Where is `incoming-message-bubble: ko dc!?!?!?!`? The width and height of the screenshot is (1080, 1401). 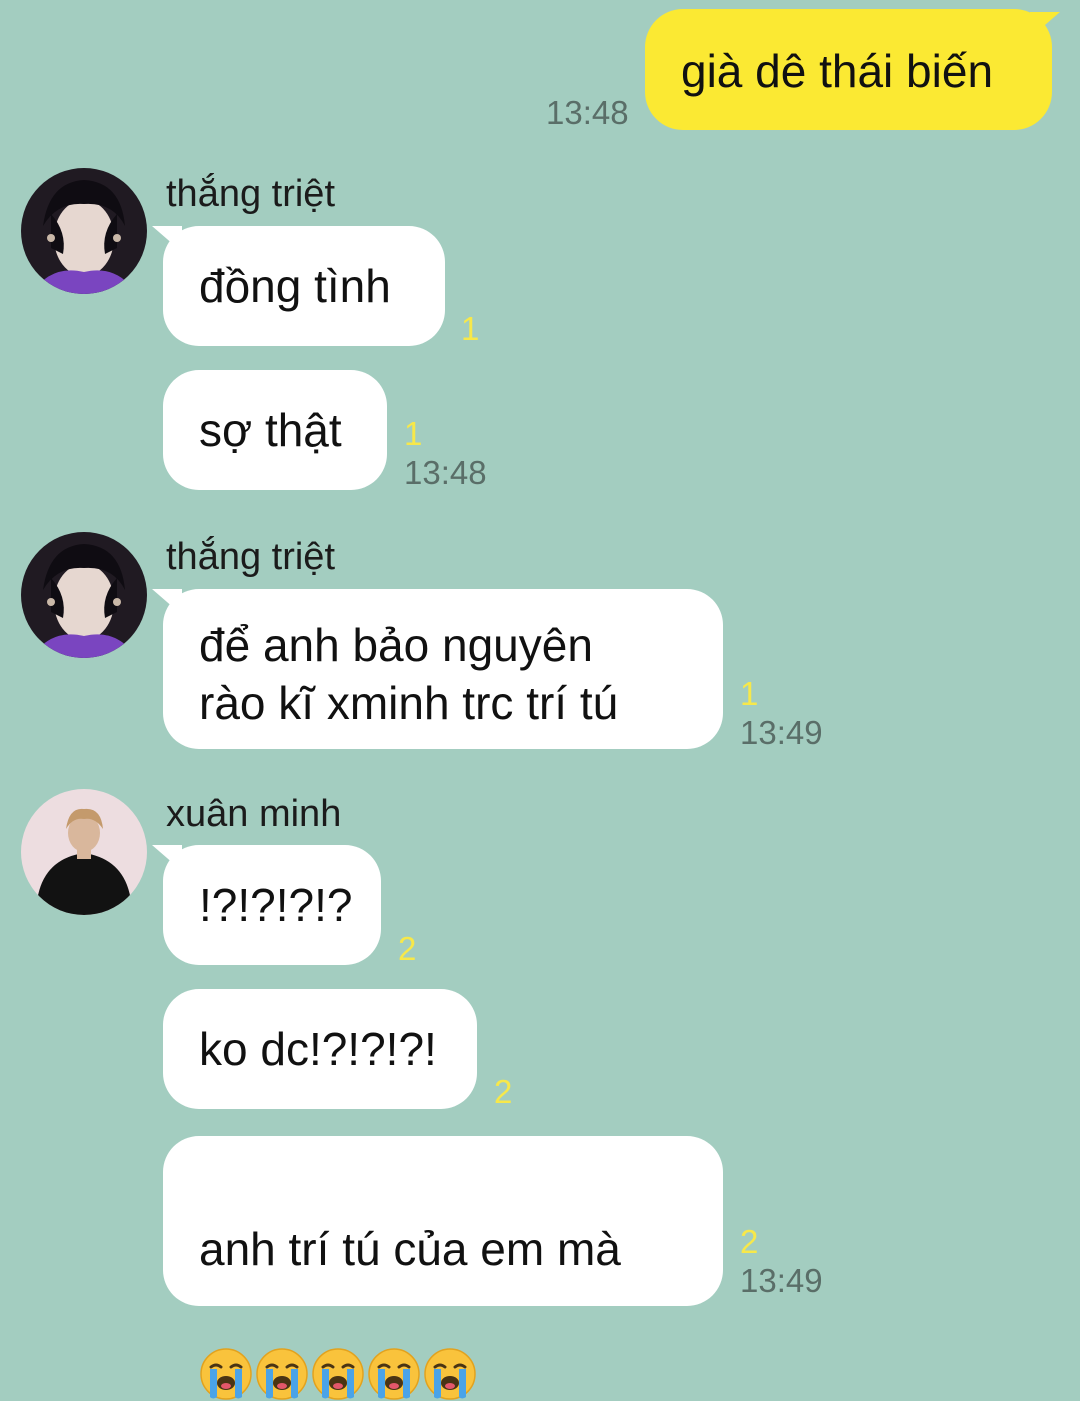 incoming-message-bubble: ko dc!?!?!?! is located at coordinates (320, 1049).